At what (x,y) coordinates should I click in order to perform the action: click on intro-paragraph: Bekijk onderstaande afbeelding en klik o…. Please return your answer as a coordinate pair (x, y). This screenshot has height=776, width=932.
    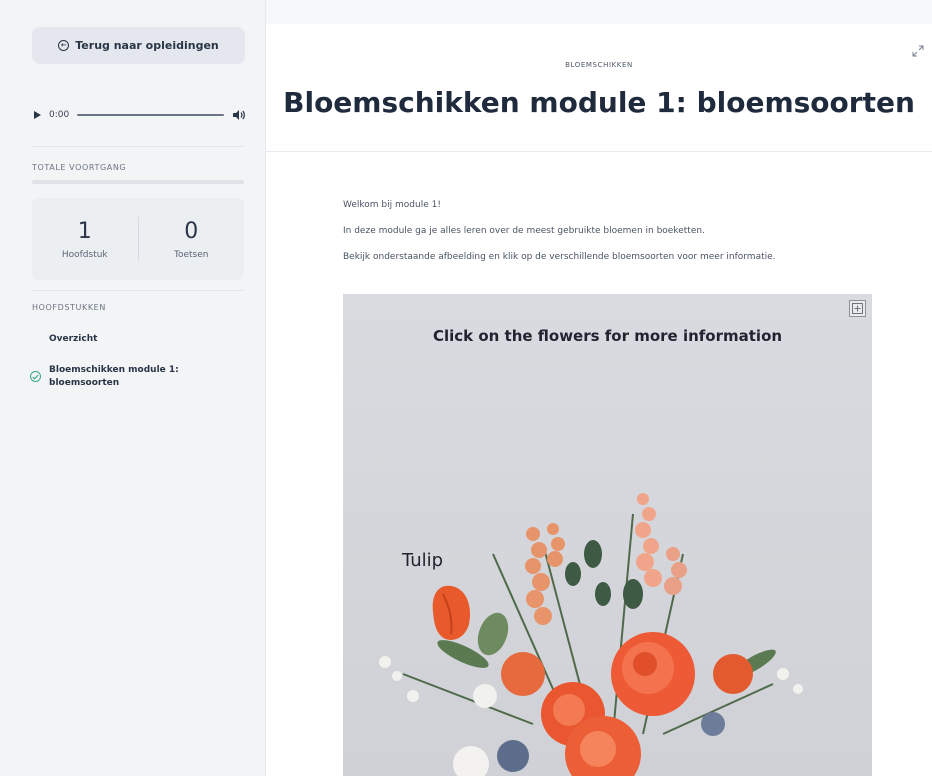
    Looking at the image, I should click on (559, 257).